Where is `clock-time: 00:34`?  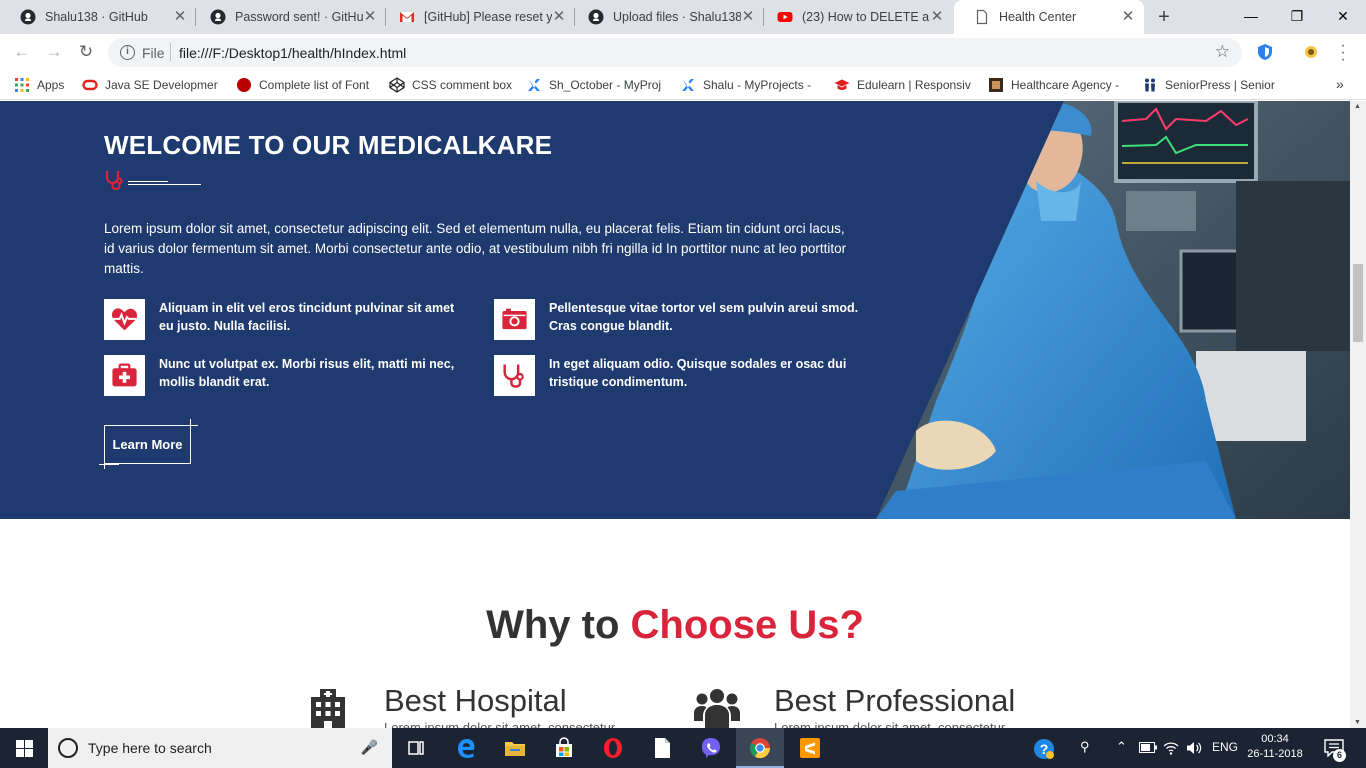
clock-time: 00:34 is located at coordinates (1275, 739).